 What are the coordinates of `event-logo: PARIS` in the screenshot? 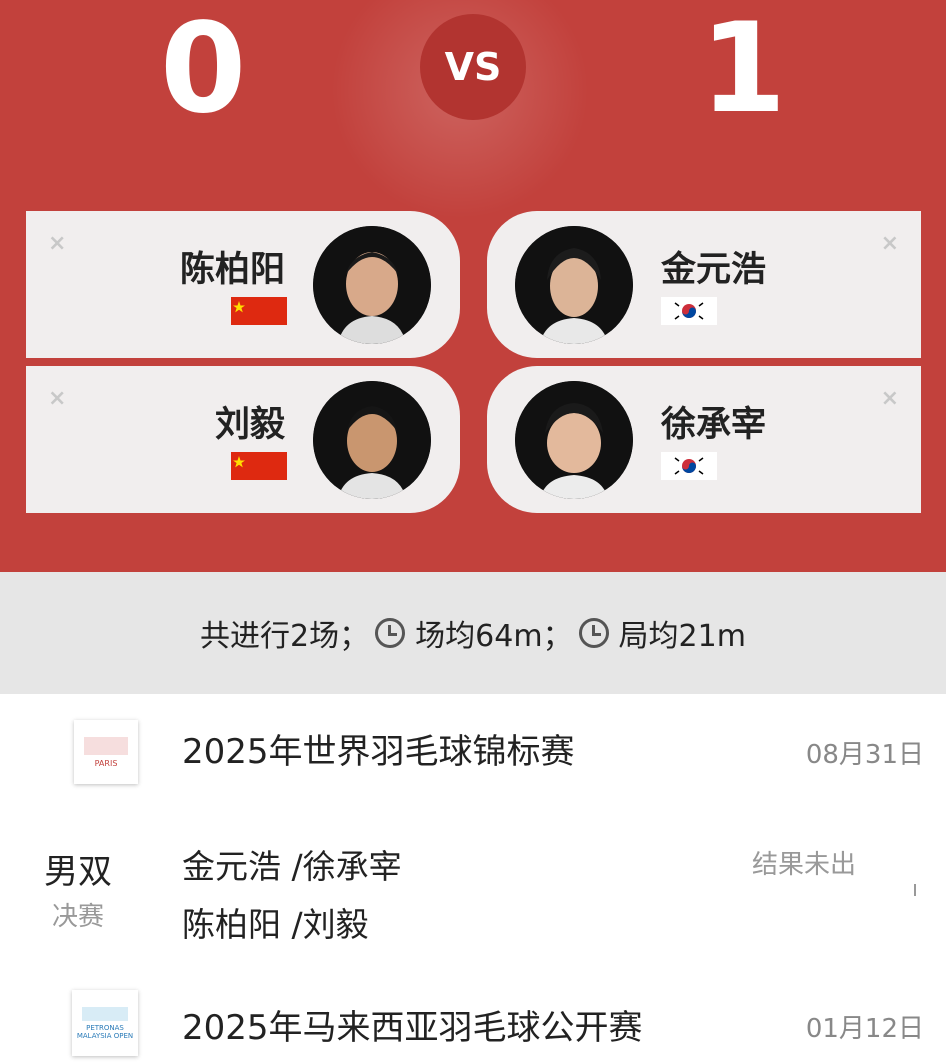 It's located at (106, 752).